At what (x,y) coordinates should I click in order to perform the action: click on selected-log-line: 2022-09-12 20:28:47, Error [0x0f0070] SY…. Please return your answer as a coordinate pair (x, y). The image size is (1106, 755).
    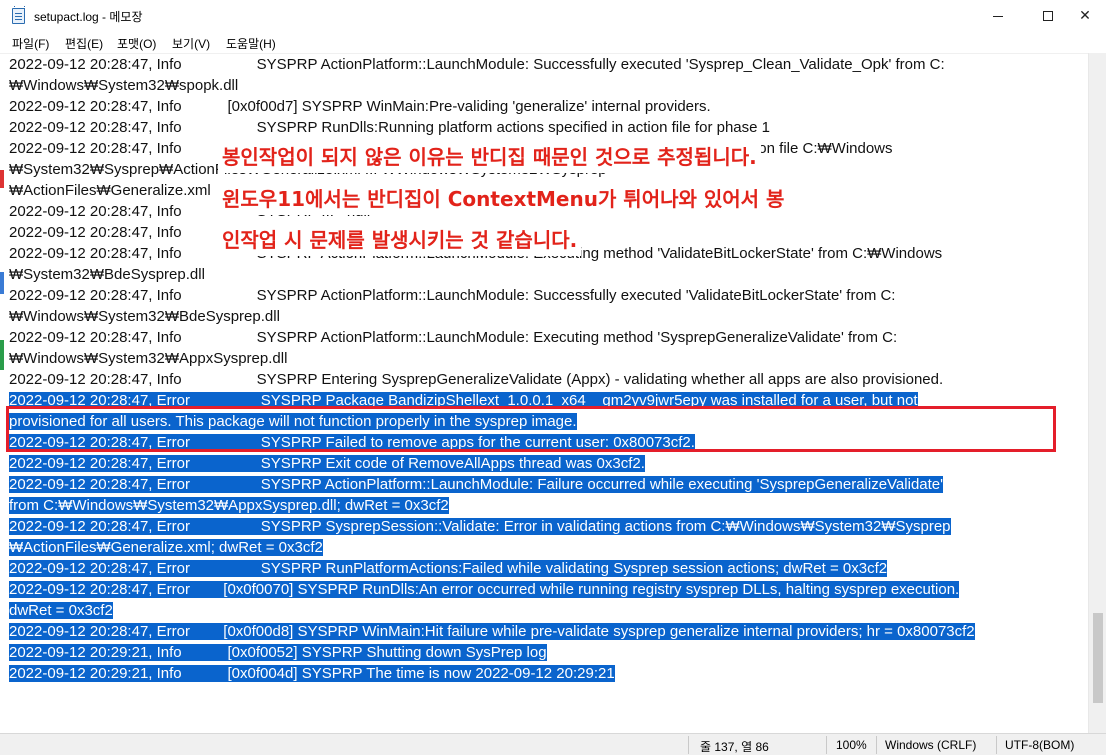
    Looking at the image, I should click on (484, 589).